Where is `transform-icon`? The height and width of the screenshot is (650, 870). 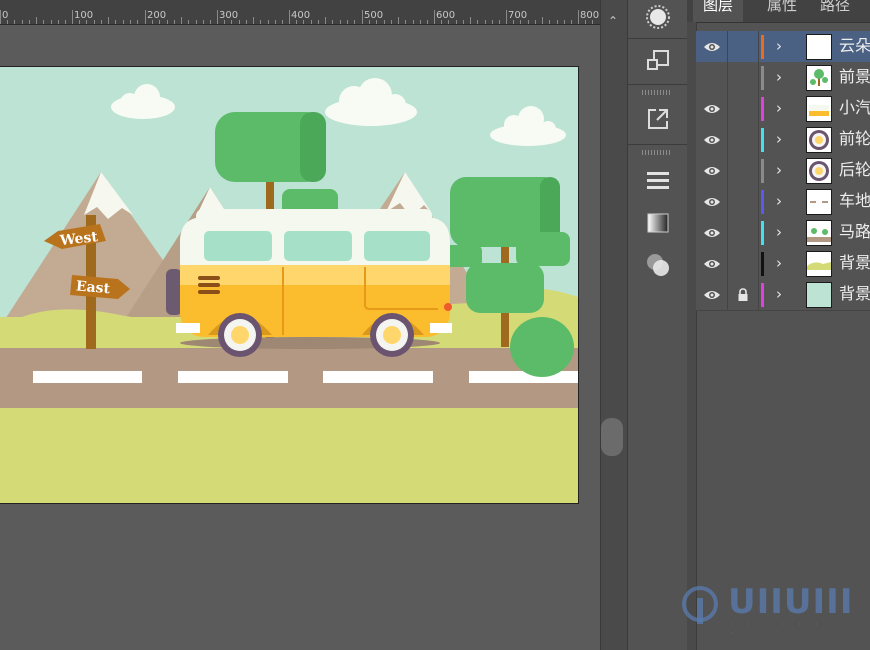
transform-icon is located at coordinates (658, 61).